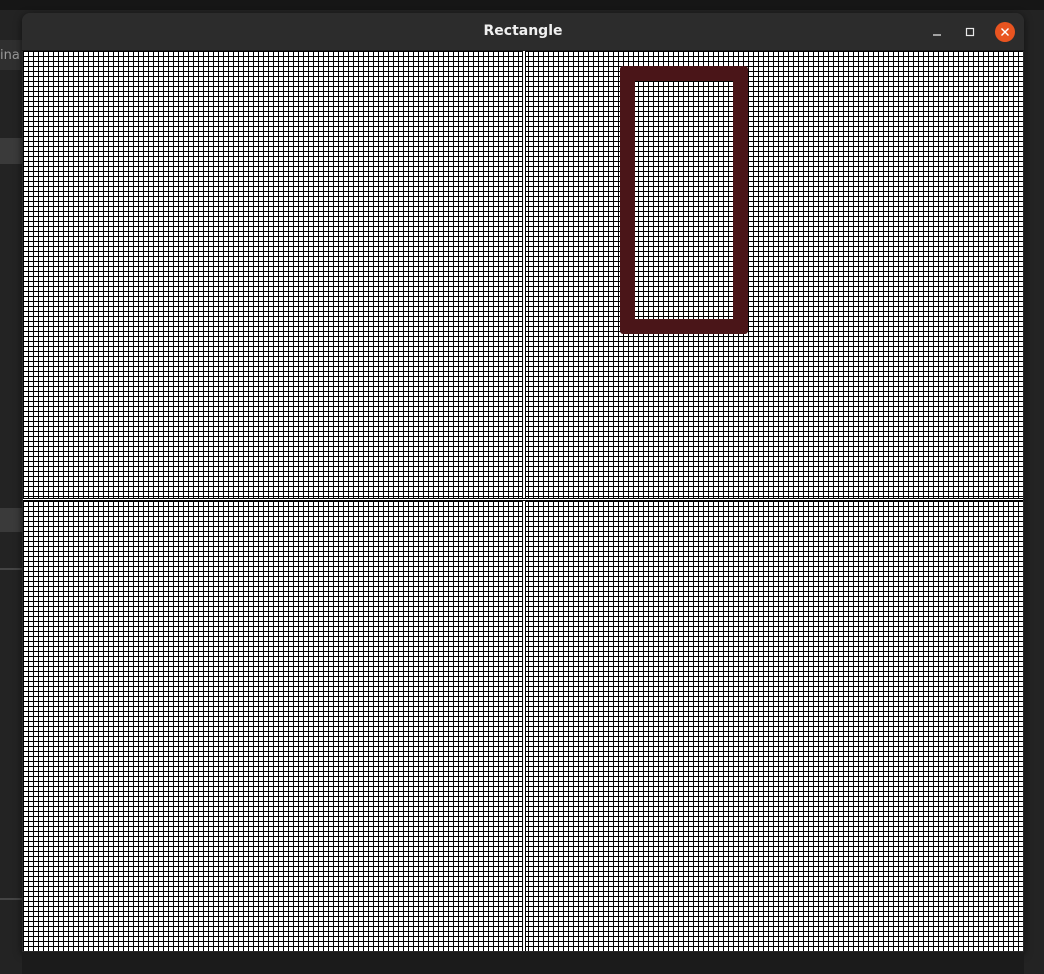 The image size is (1044, 974). I want to click on window-titlebar: Rectangle, so click(523, 32).